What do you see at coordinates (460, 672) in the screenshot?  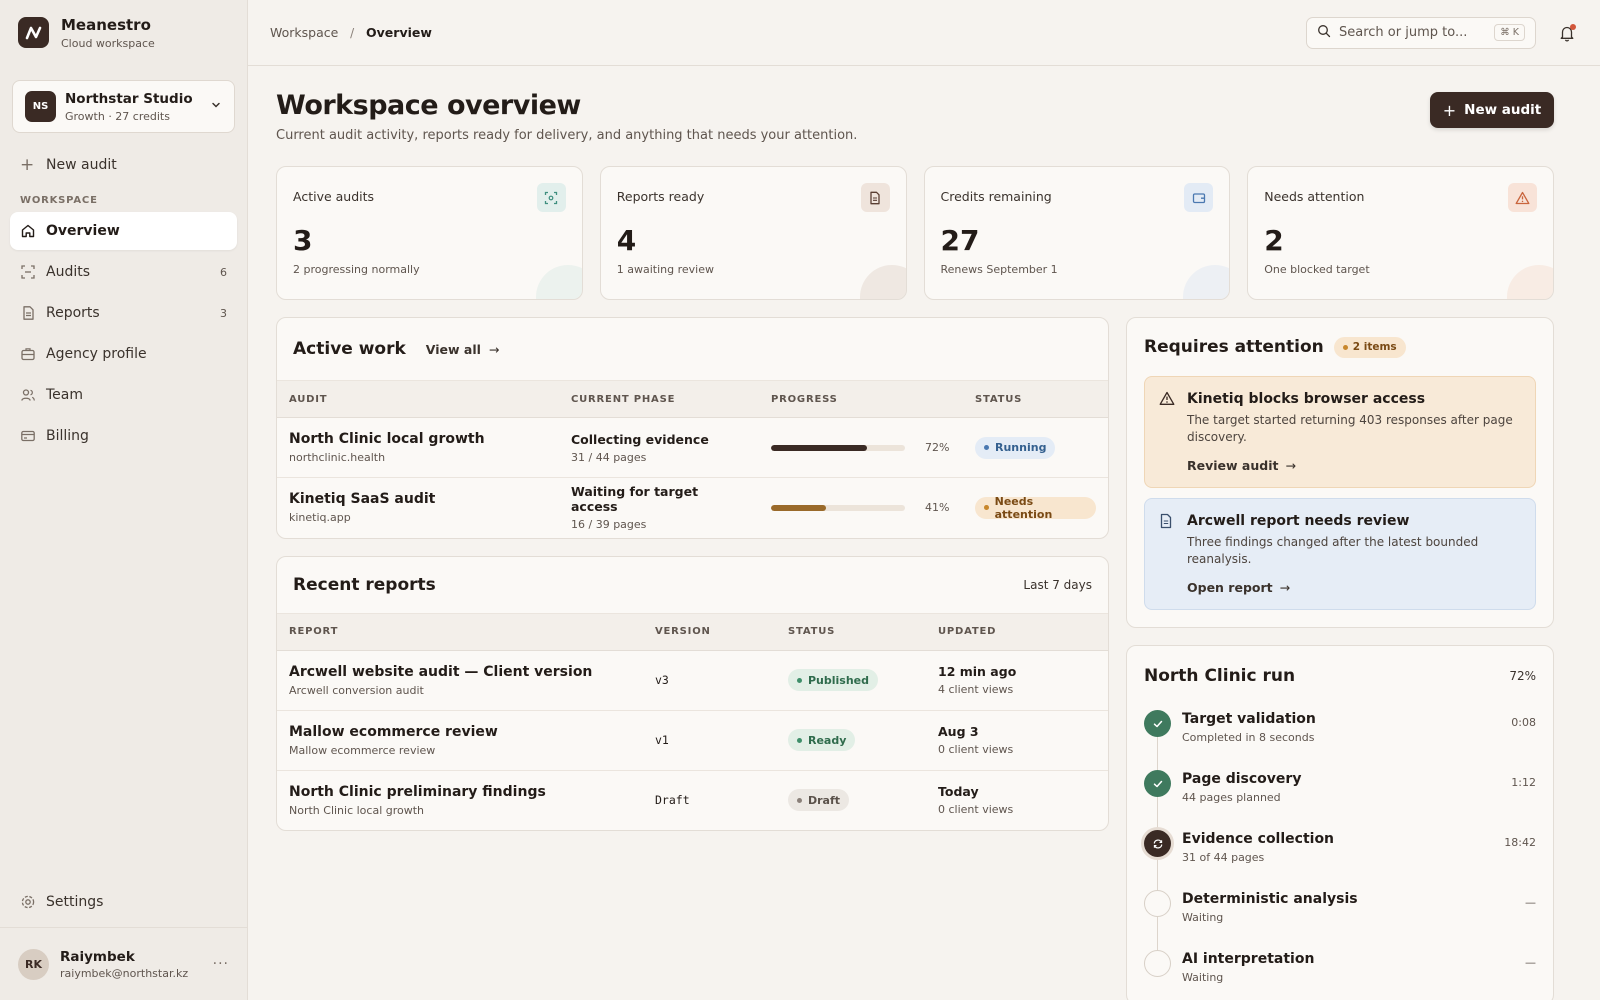 I see `report-name: Arcwell website audit — Client version` at bounding box center [460, 672].